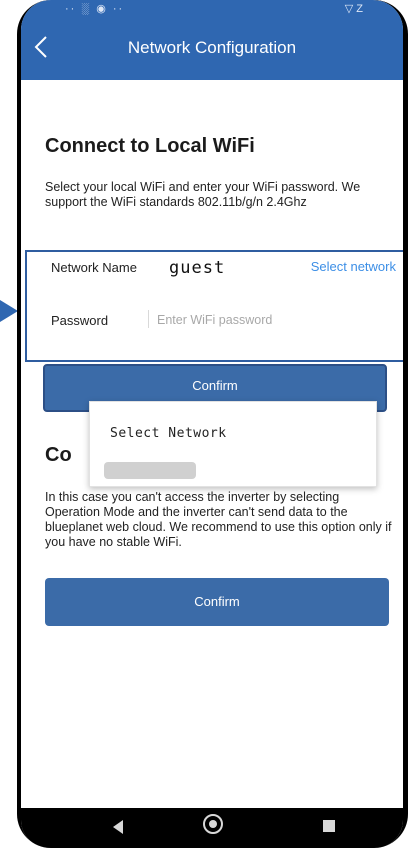  Describe the element at coordinates (150, 470) in the screenshot. I see `network-list-item` at that location.